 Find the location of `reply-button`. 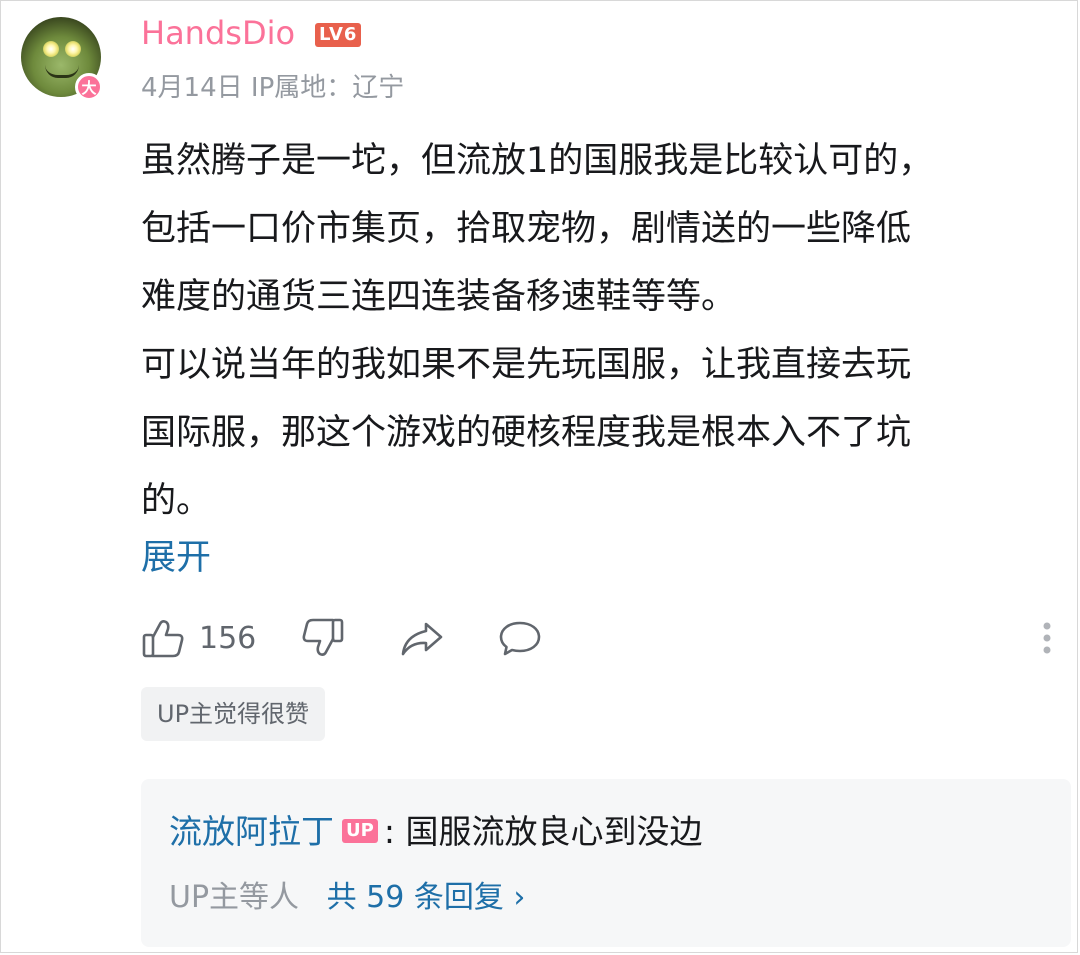

reply-button is located at coordinates (520, 638).